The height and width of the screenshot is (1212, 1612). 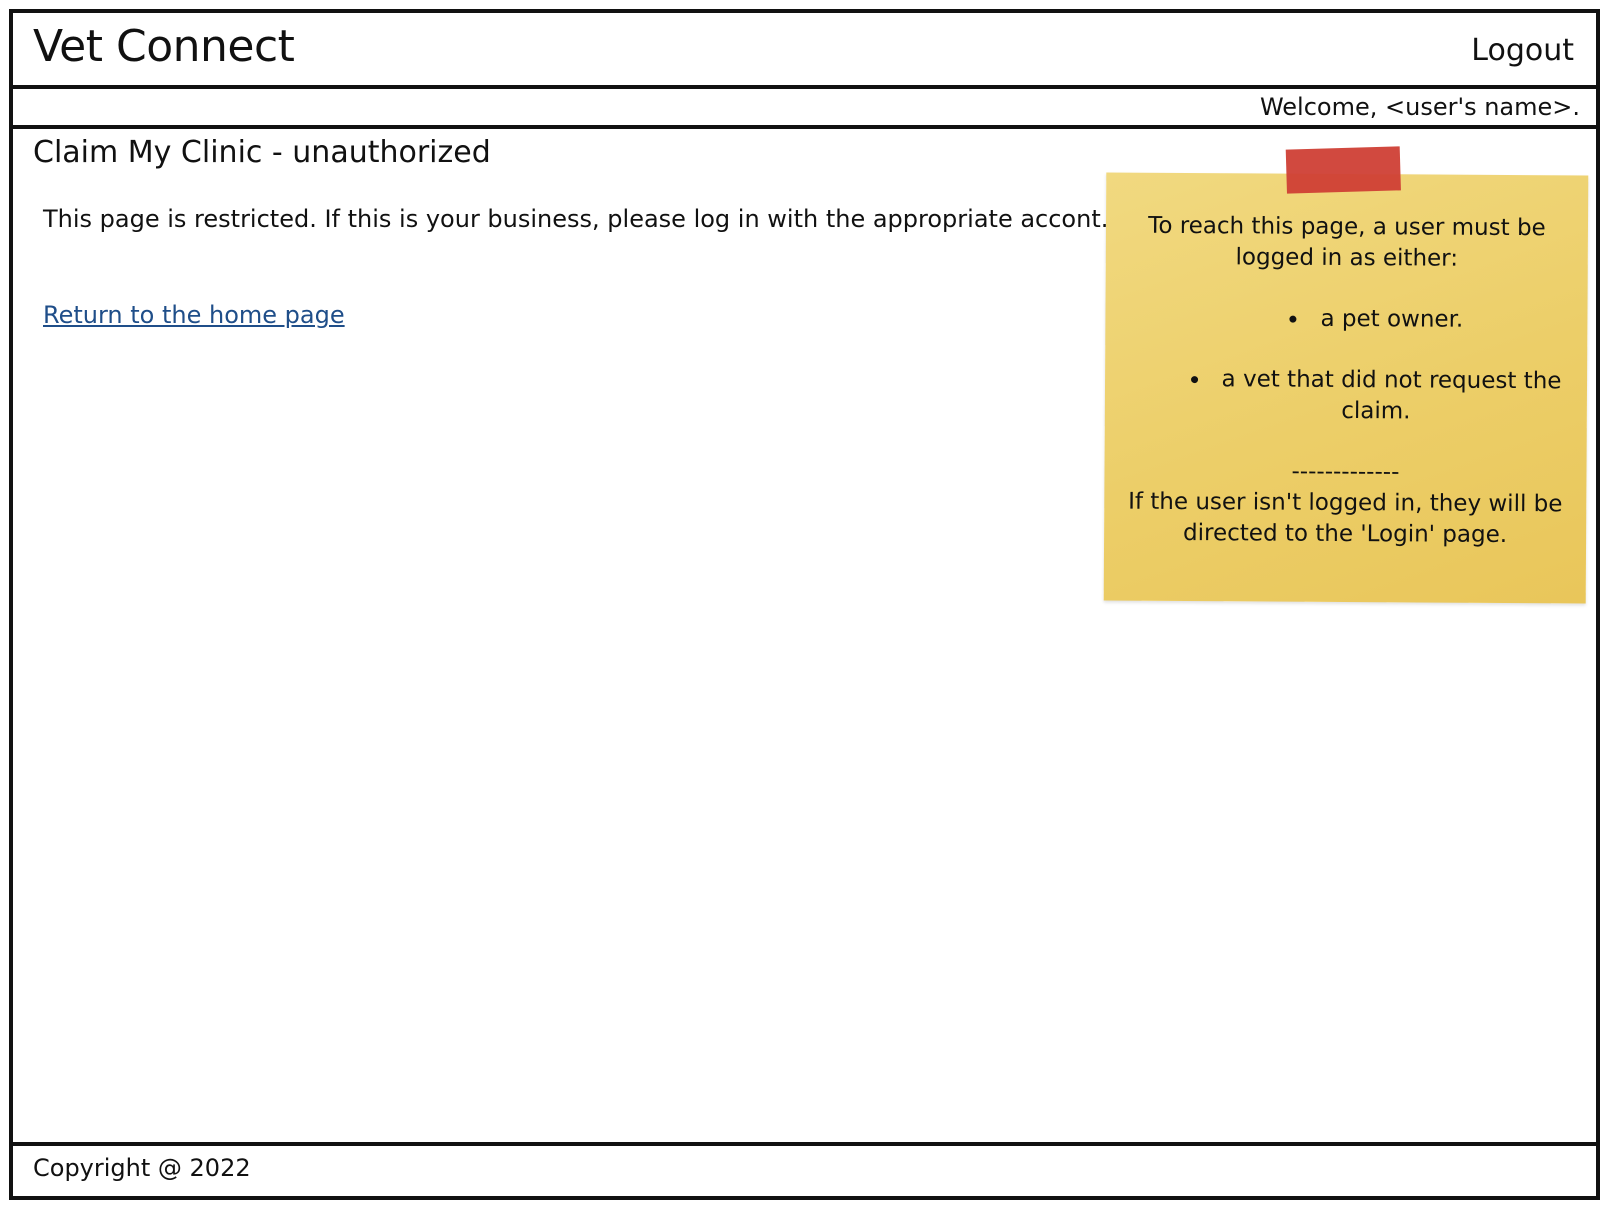 I want to click on welcome-bar: Welcome, <user's name>., so click(x=804, y=109).